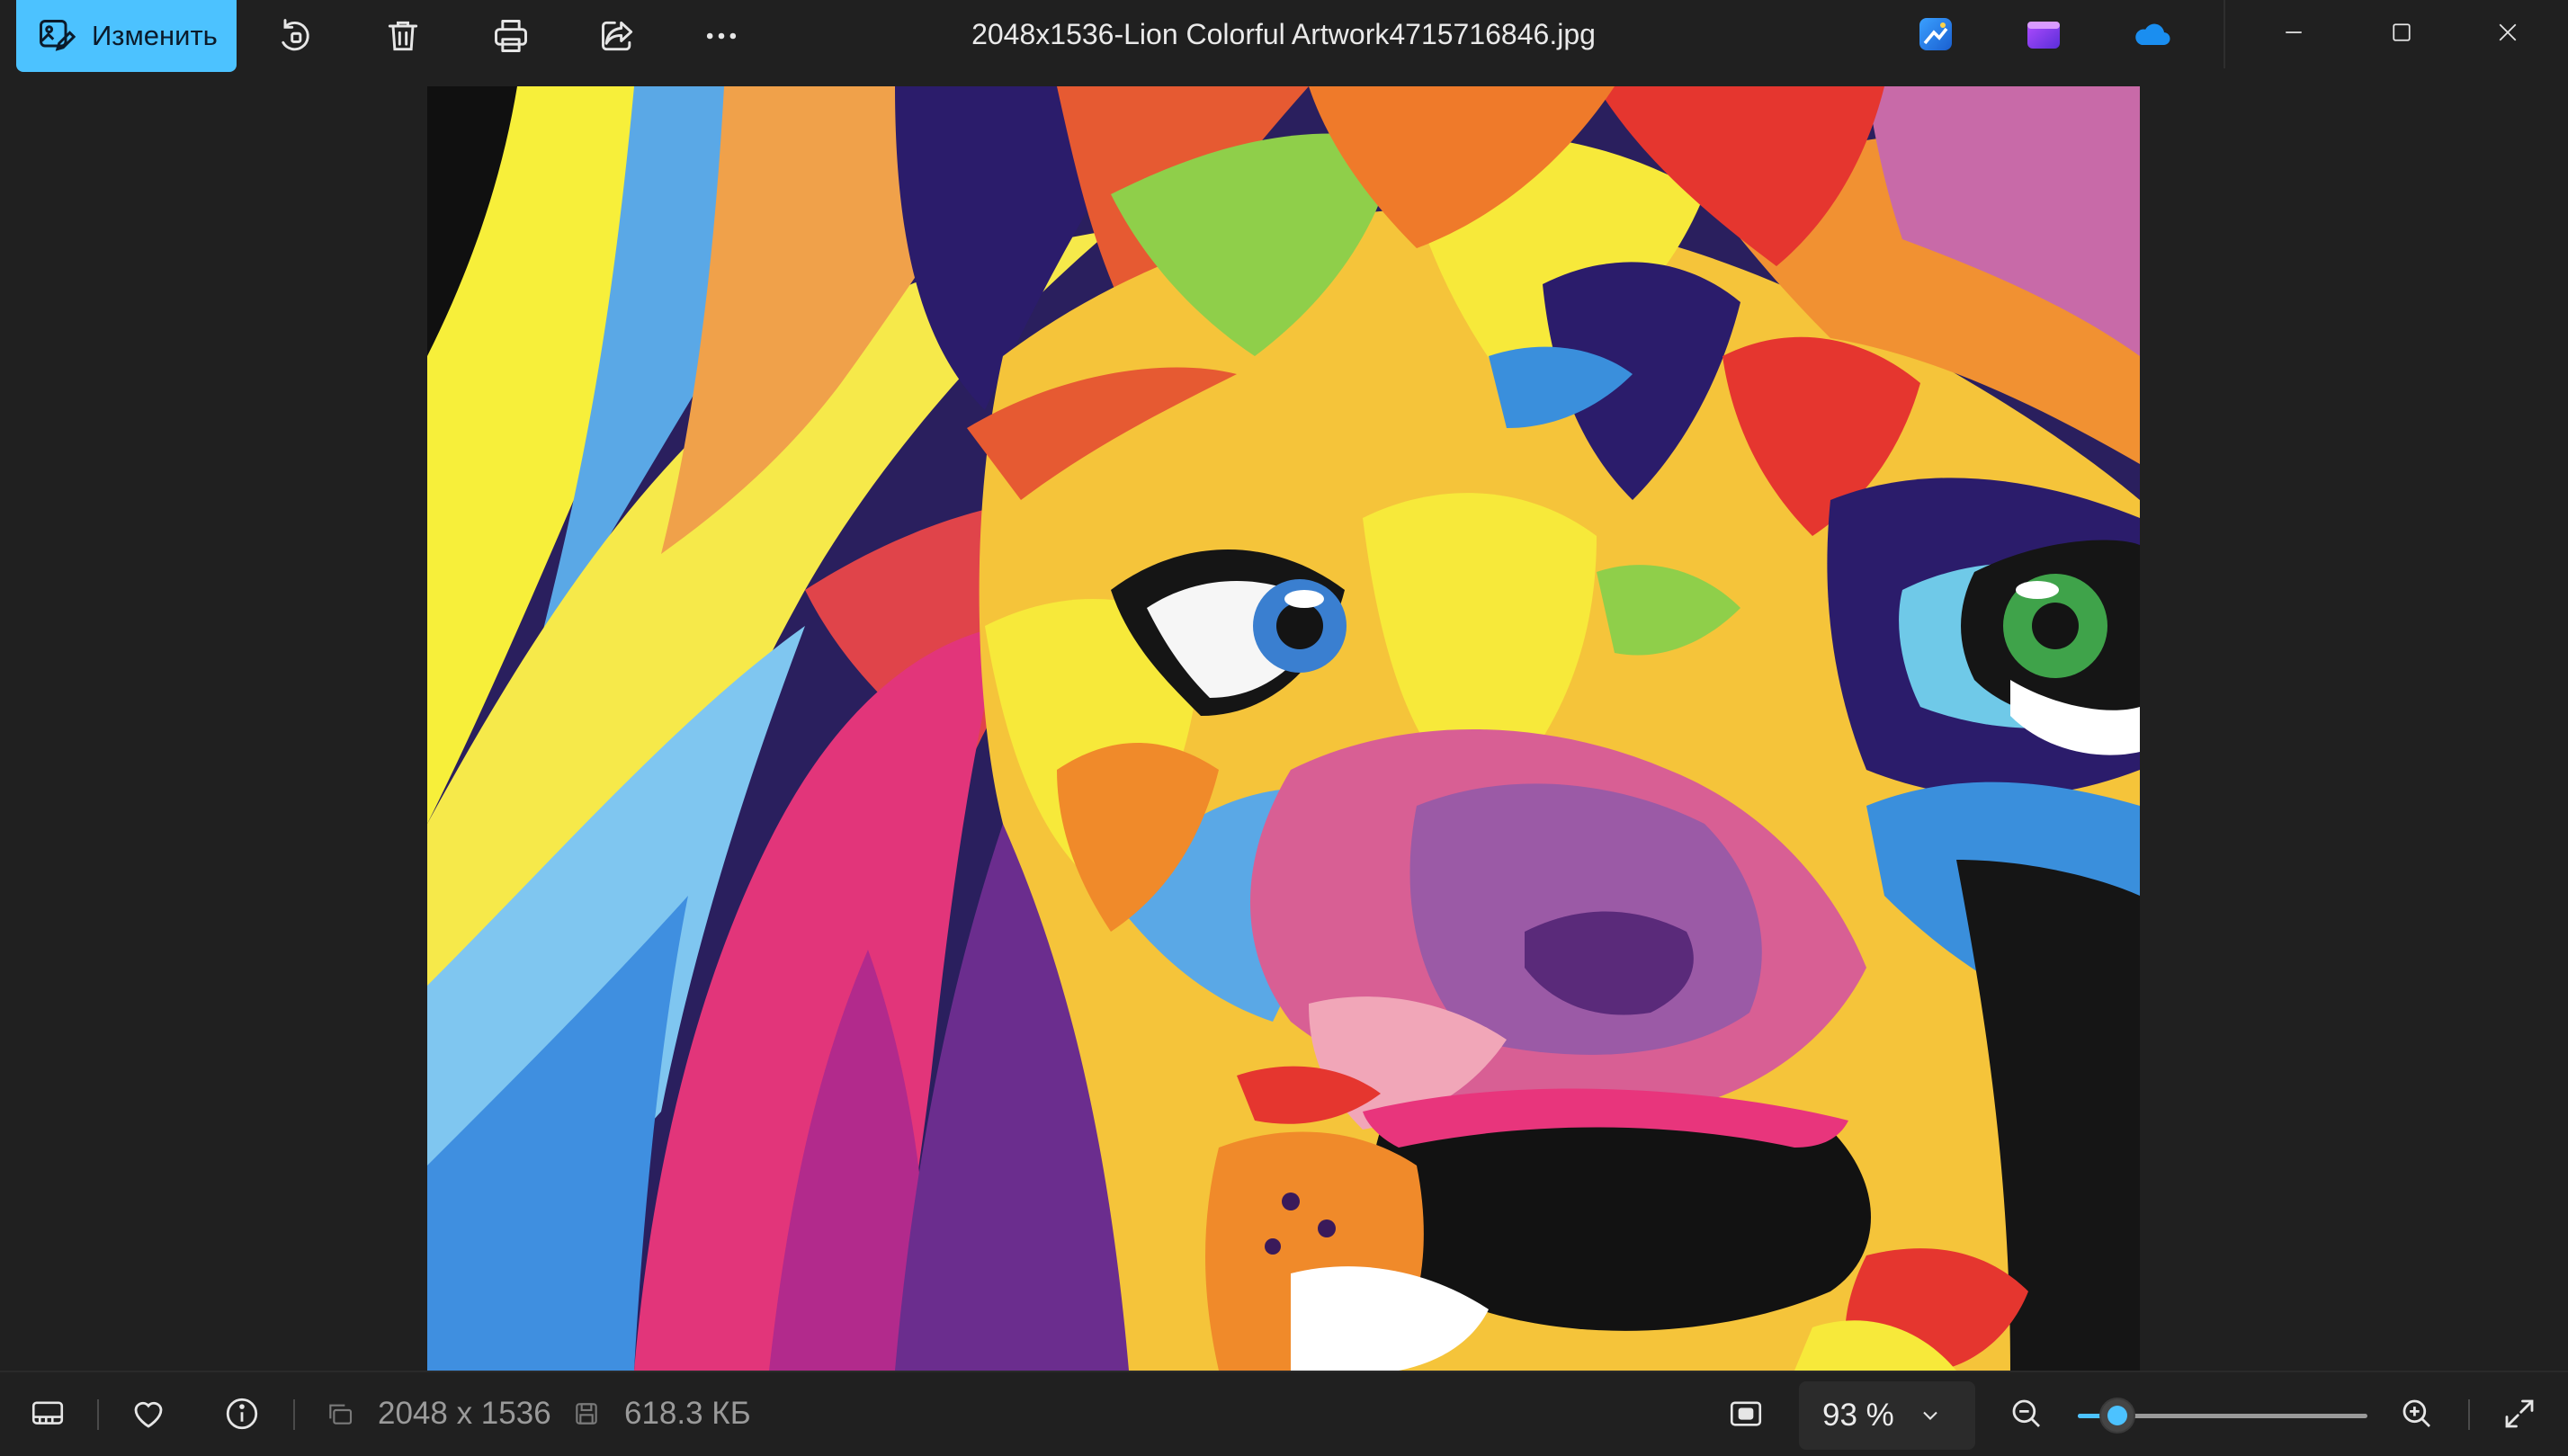 This screenshot has height=1456, width=2568. I want to click on delete-button, so click(403, 36).